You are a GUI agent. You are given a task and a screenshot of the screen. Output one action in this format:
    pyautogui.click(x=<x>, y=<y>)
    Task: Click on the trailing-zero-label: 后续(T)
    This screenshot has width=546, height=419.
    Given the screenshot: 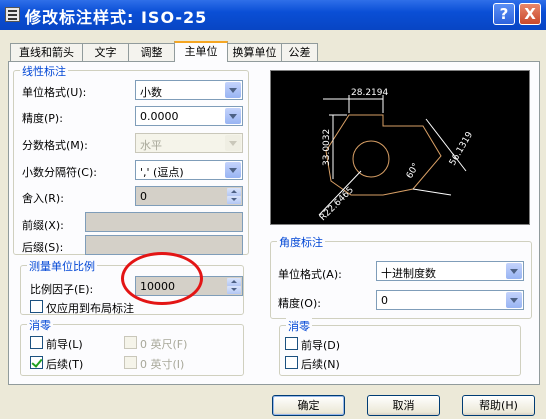 What is the action you would take?
    pyautogui.click(x=65, y=364)
    